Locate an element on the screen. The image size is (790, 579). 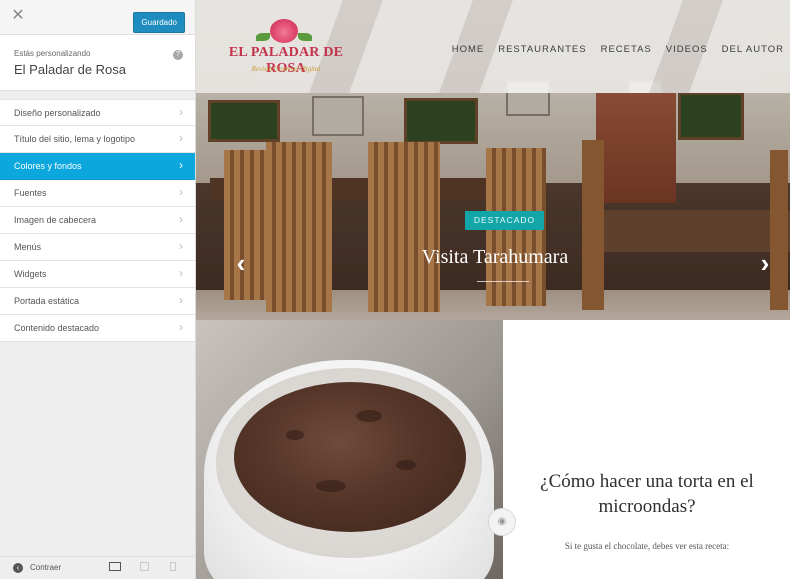
menu-item-featured-content: Contenido destacado › is located at coordinates (97, 328).